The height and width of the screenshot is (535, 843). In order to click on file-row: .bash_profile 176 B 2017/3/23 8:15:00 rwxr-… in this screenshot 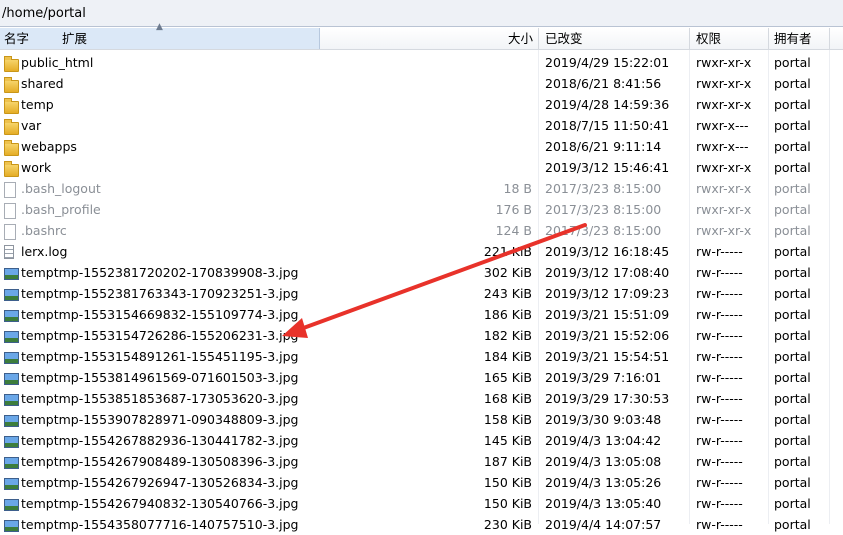, I will do `click(421, 209)`.